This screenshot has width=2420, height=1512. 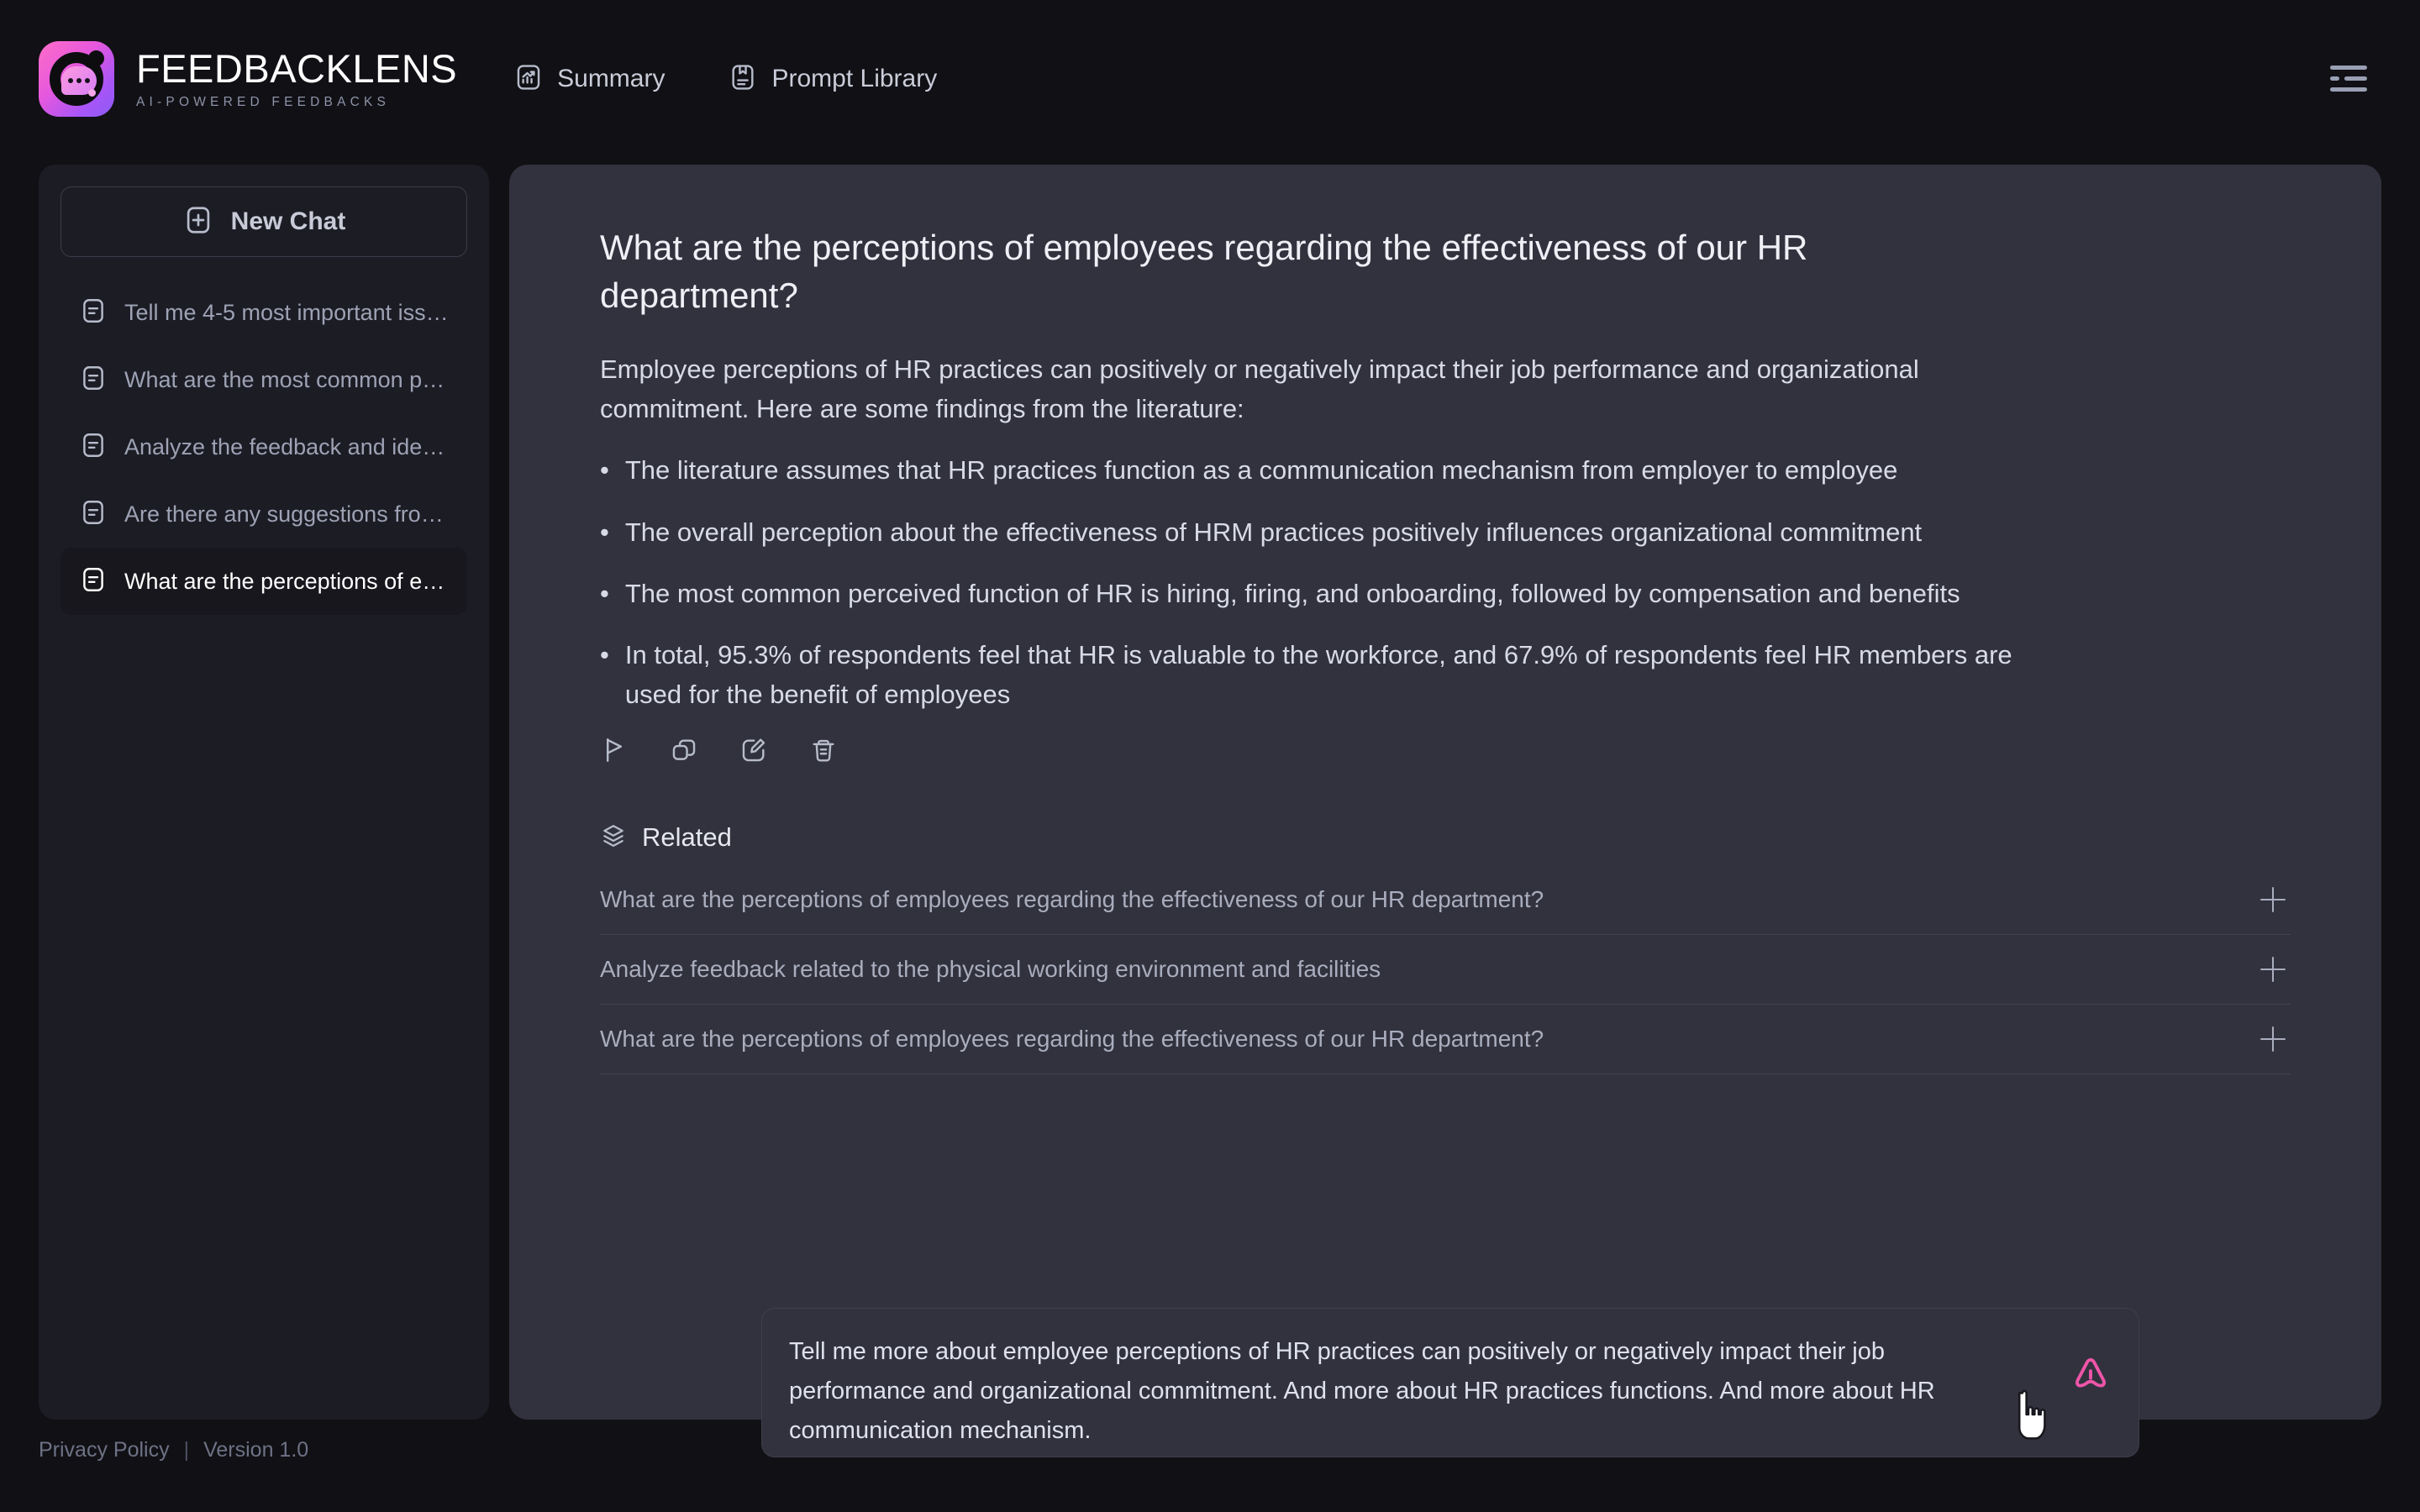 I want to click on header-nav: Summary Prompt Library, so click(x=725, y=79).